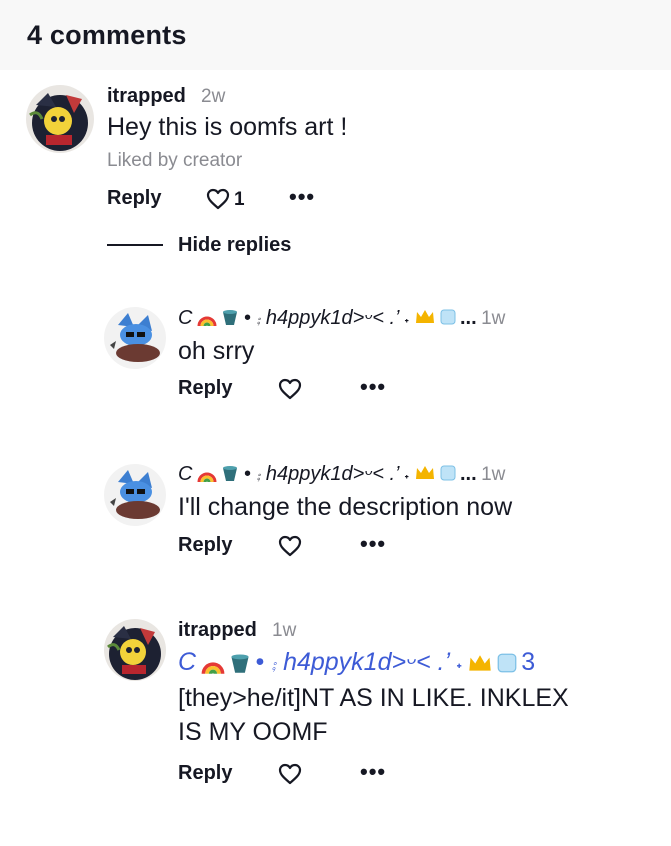  Describe the element at coordinates (253, 732) in the screenshot. I see `comment-text-line-2: IS MY OOMF` at that location.